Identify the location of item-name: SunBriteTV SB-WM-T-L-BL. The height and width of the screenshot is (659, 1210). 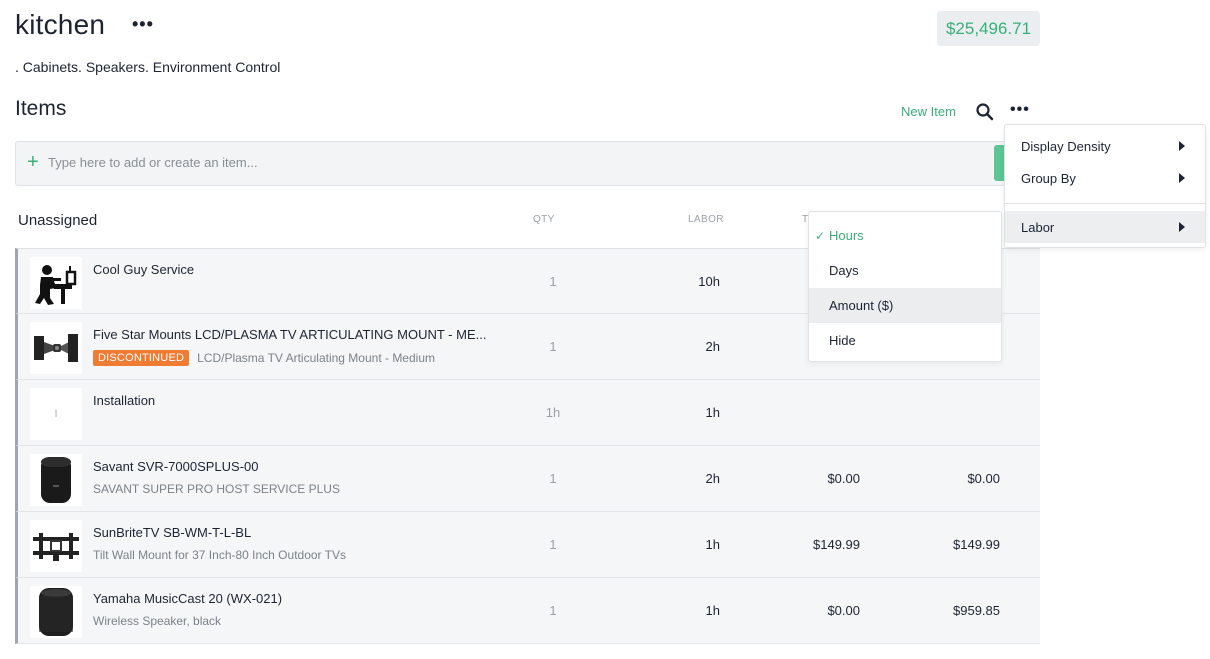
(172, 532).